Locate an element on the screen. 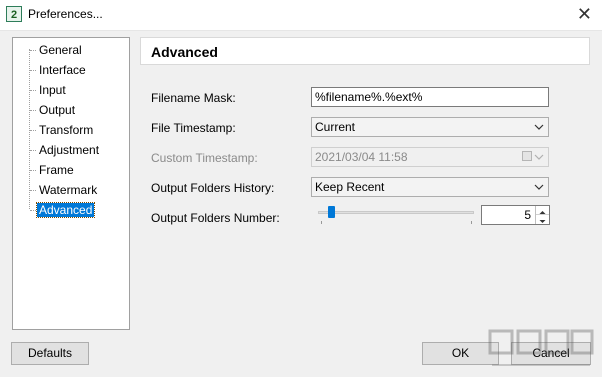 The height and width of the screenshot is (377, 602). watermark-logo-icon is located at coordinates (541, 347).